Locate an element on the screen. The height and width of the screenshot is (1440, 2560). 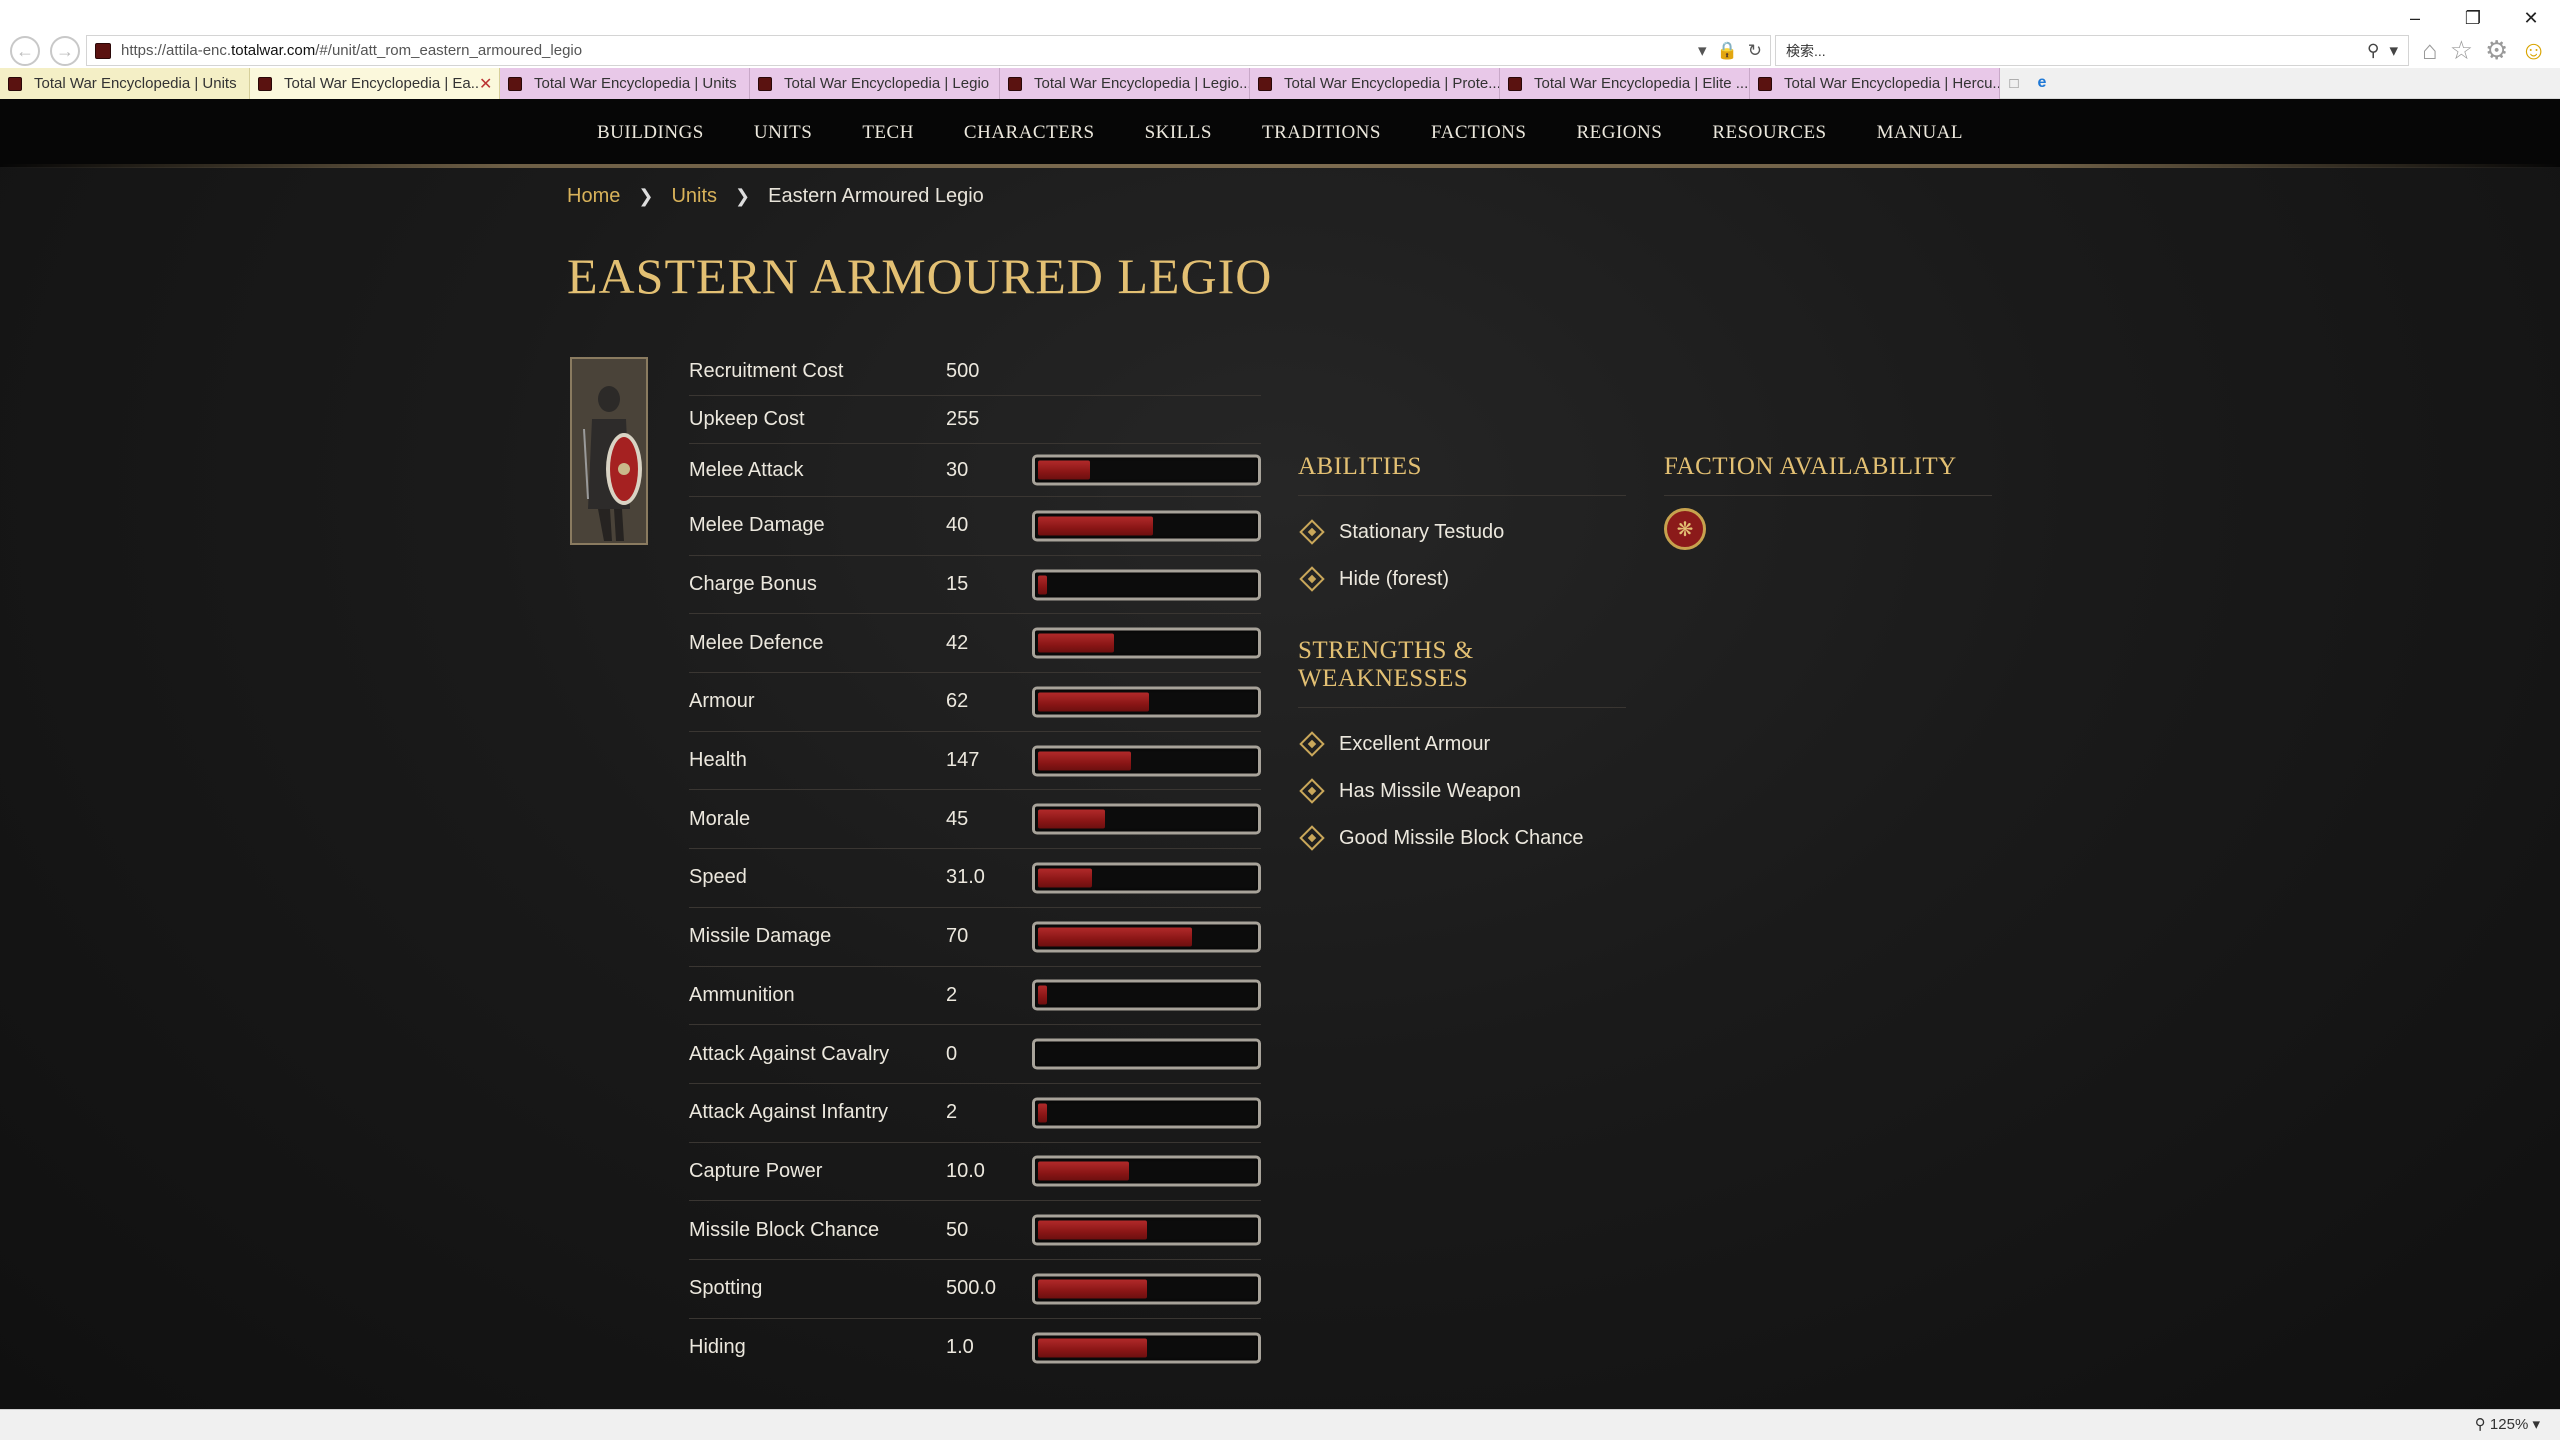
forward-arrow-icon: → is located at coordinates (65, 50).